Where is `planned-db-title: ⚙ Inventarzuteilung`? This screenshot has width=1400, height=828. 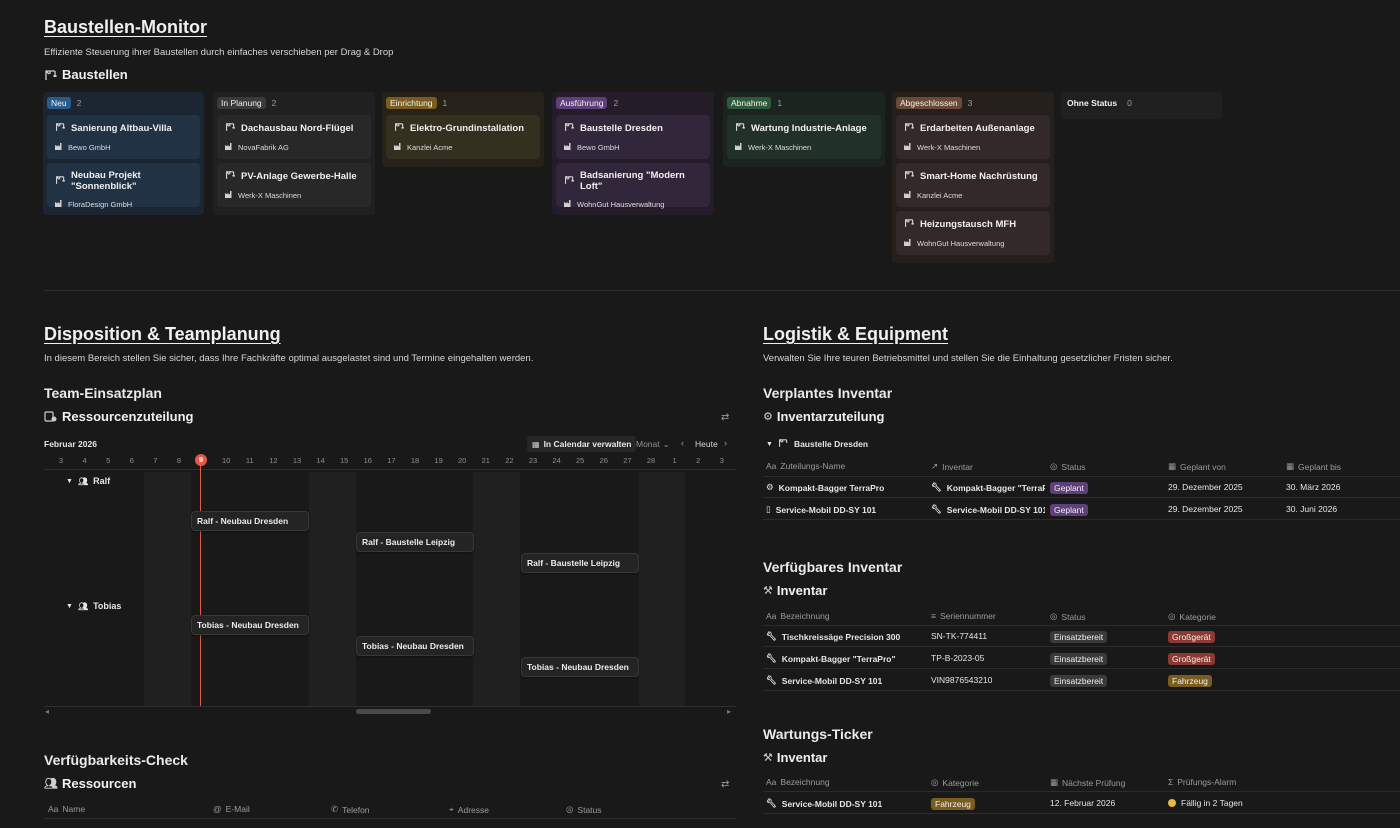
planned-db-title: ⚙ Inventarzuteilung is located at coordinates (824, 416).